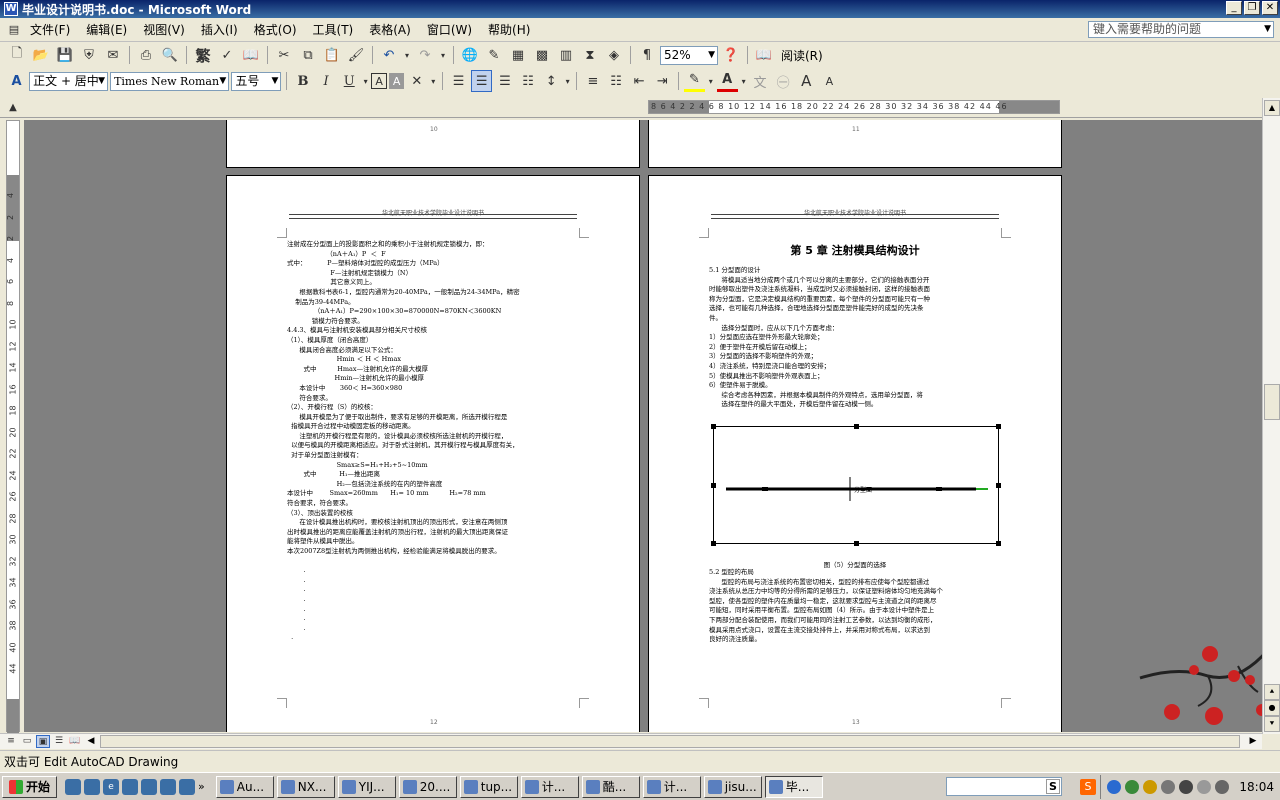 The width and height of the screenshot is (1280, 800). I want to click on align-right-icon: ☰, so click(504, 81).